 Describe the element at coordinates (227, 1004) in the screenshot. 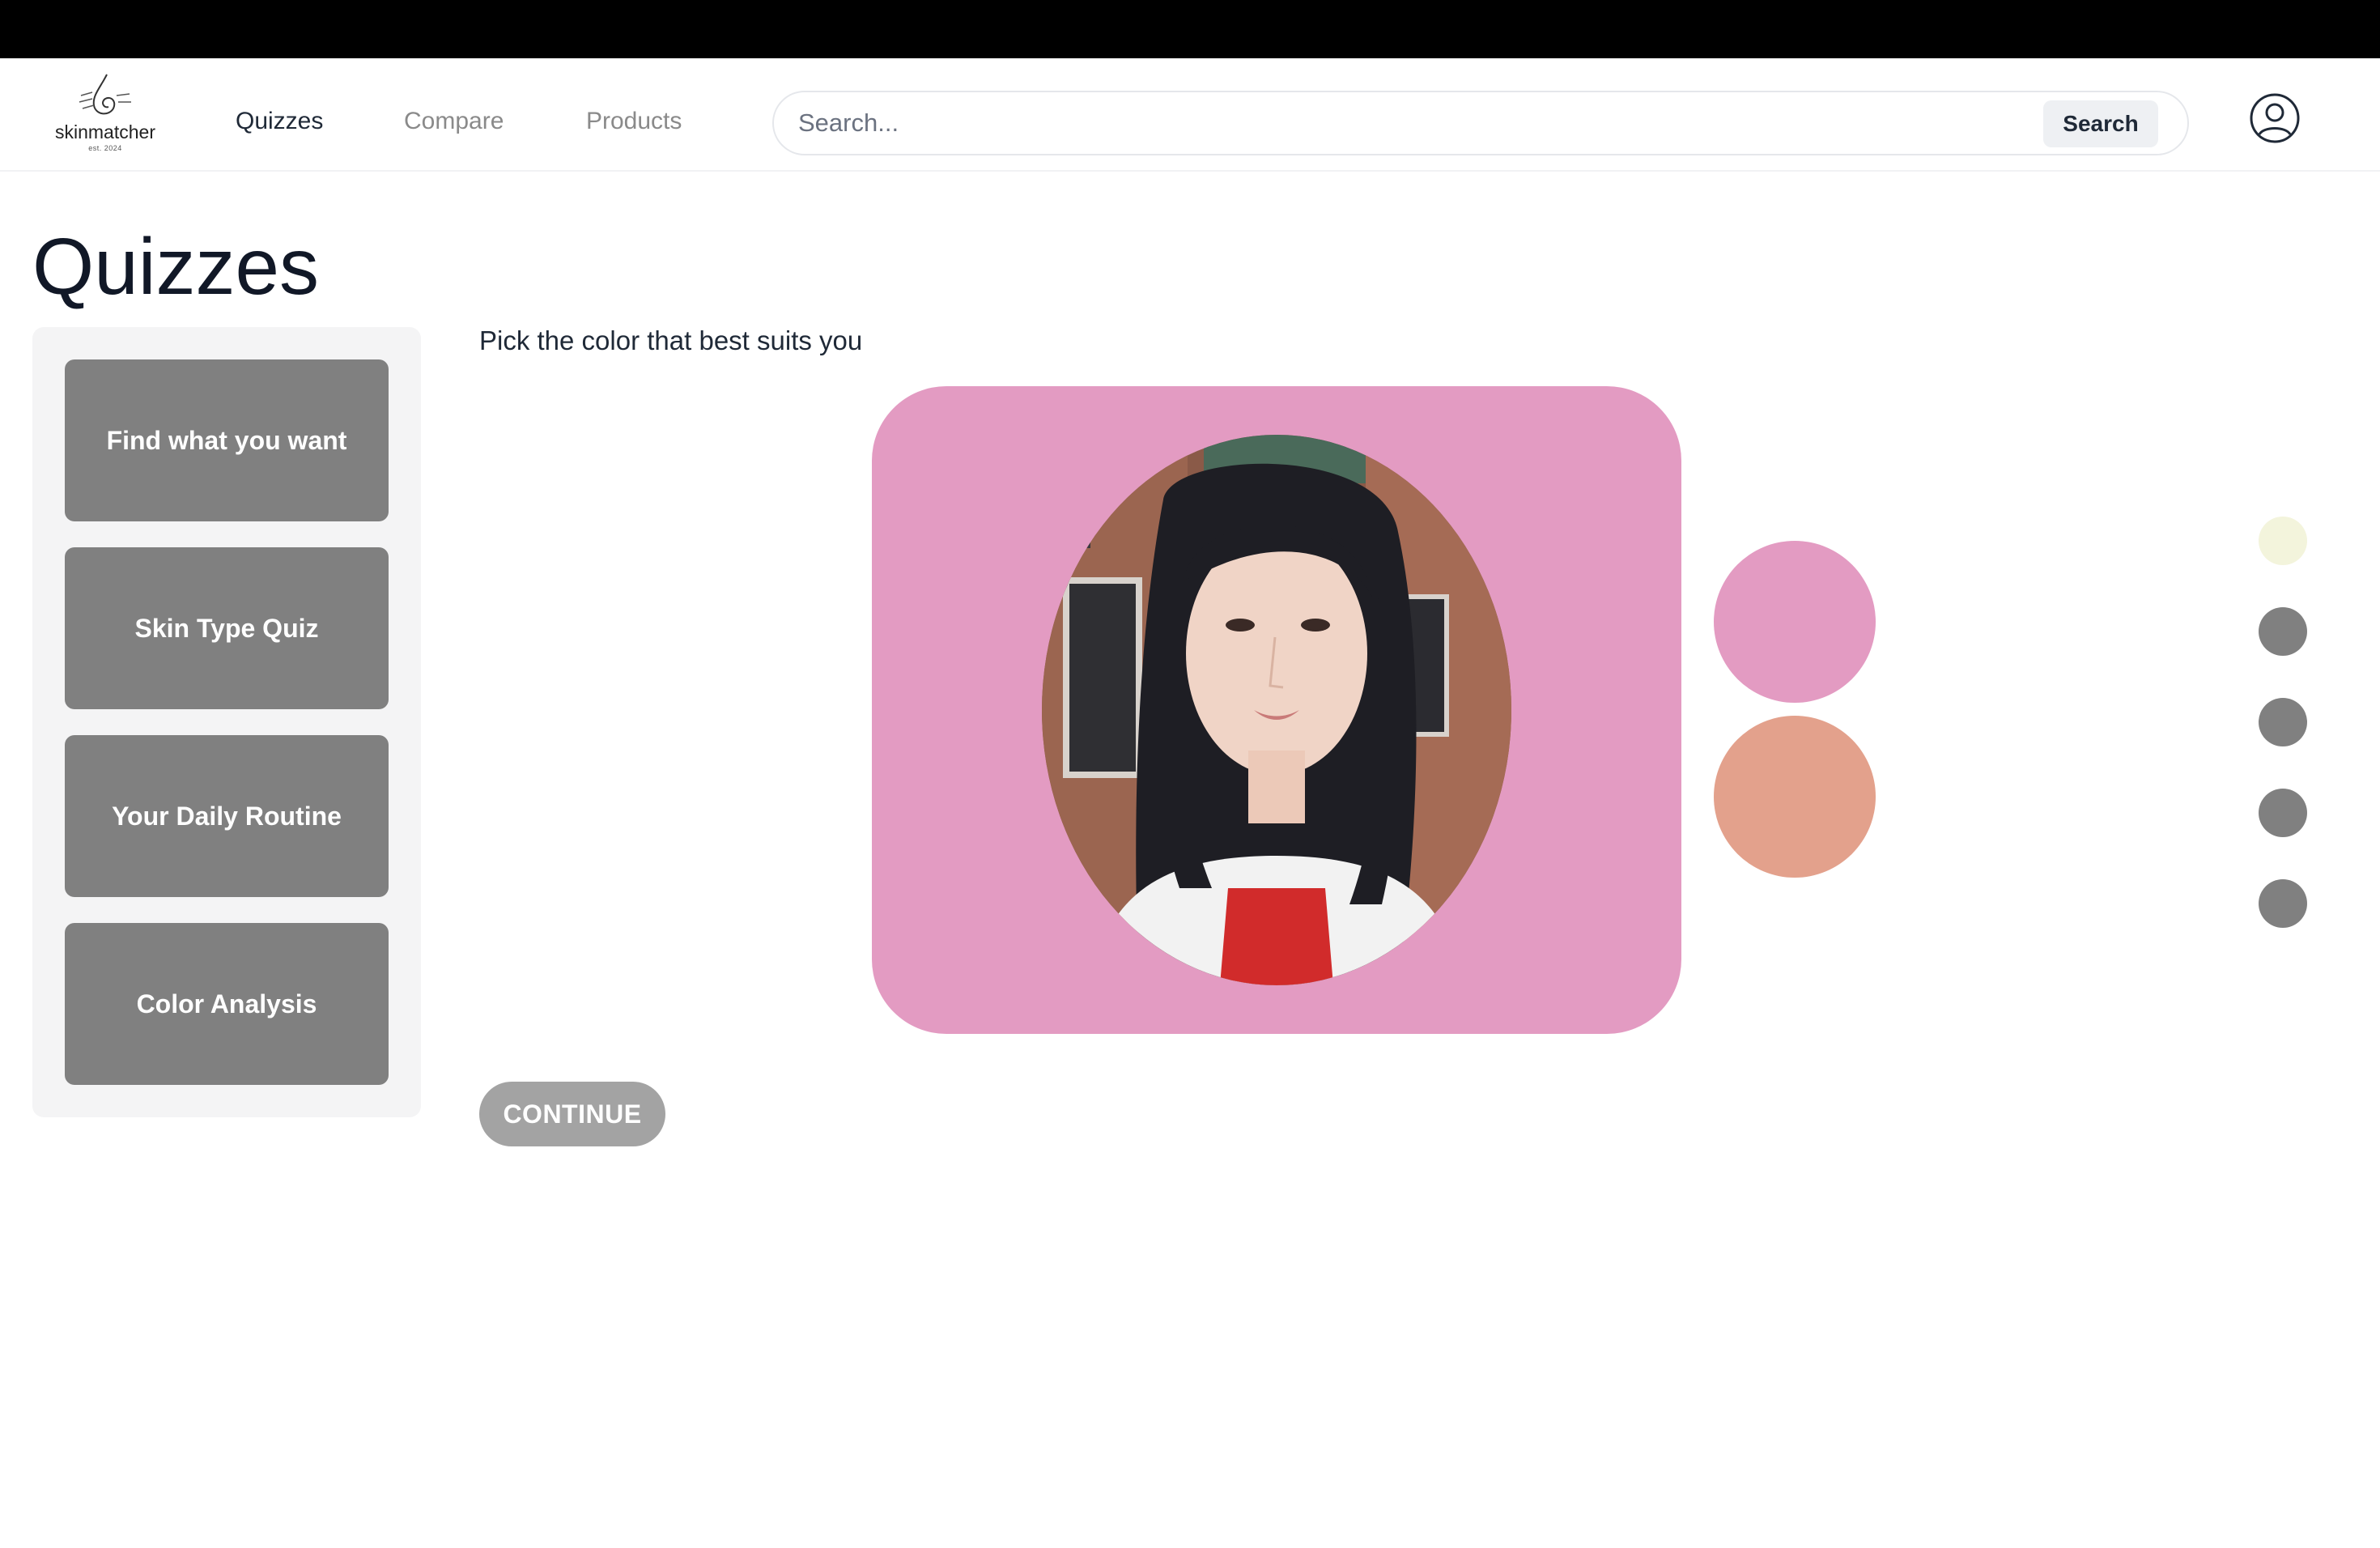

I see `quiz-card-color-analysis: Color Analysis` at that location.